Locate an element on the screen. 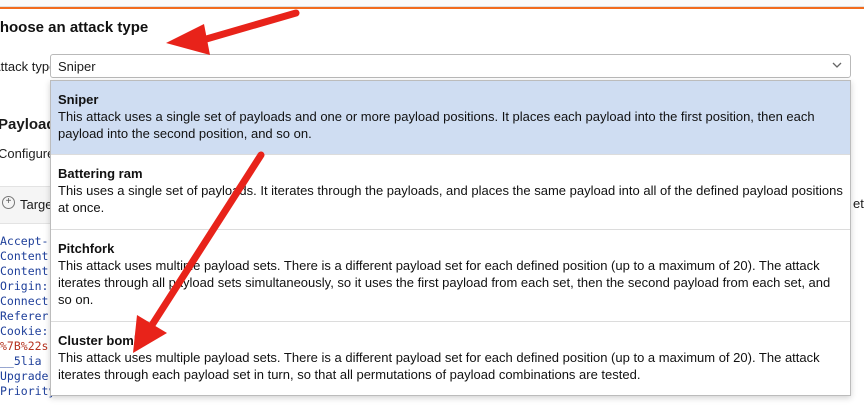 The height and width of the screenshot is (409, 864). right-edge: et is located at coordinates (857, 217).